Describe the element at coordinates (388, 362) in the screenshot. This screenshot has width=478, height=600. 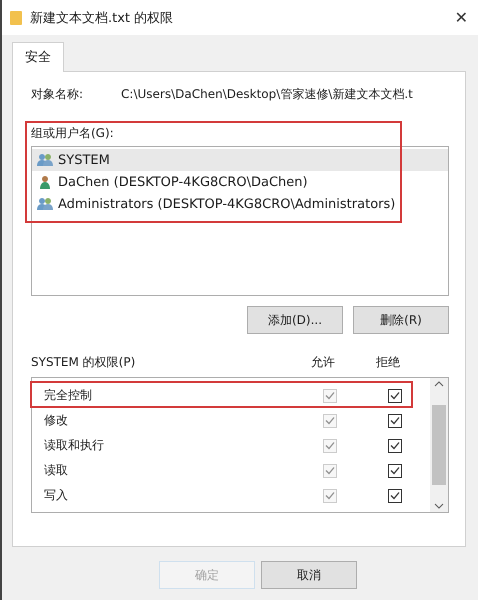
I see `column-header: 拒绝` at that location.